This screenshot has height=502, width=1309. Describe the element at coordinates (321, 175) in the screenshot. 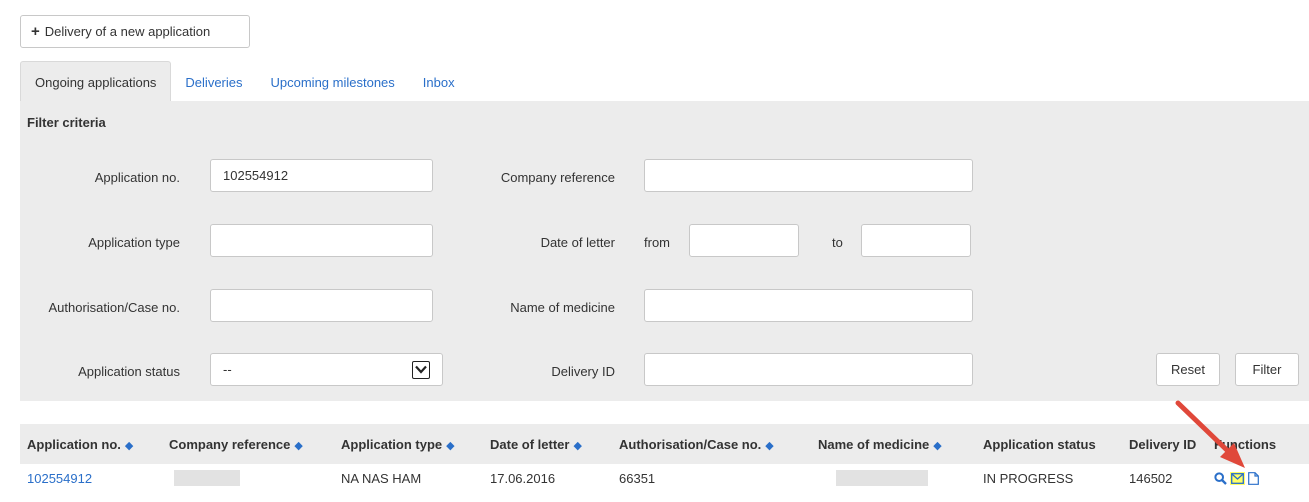

I see `application-no-input: 102554912` at that location.